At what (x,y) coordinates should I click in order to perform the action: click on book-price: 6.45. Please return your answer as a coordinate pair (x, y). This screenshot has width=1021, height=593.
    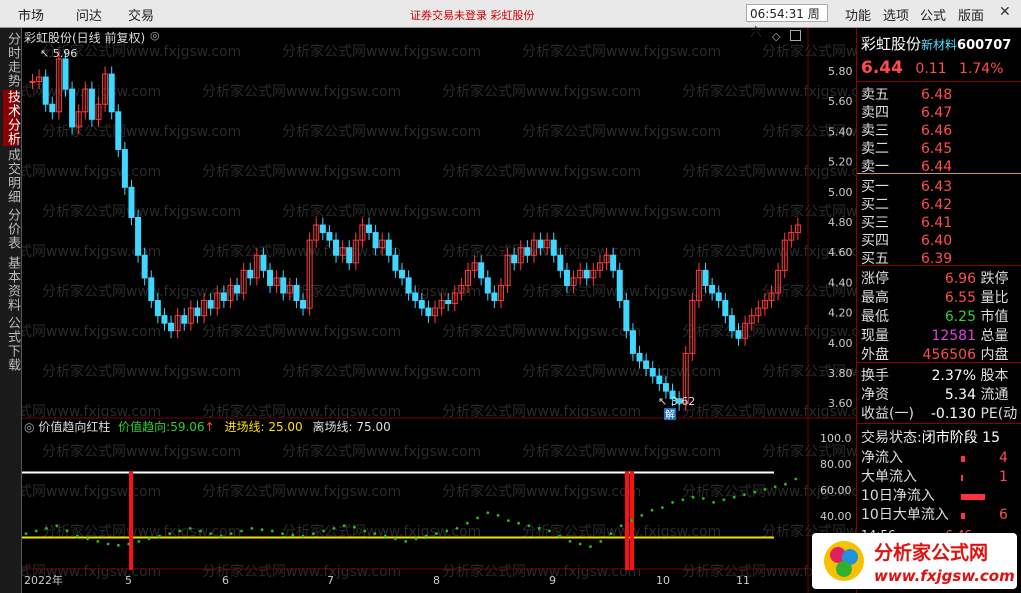
    Looking at the image, I should click on (937, 149).